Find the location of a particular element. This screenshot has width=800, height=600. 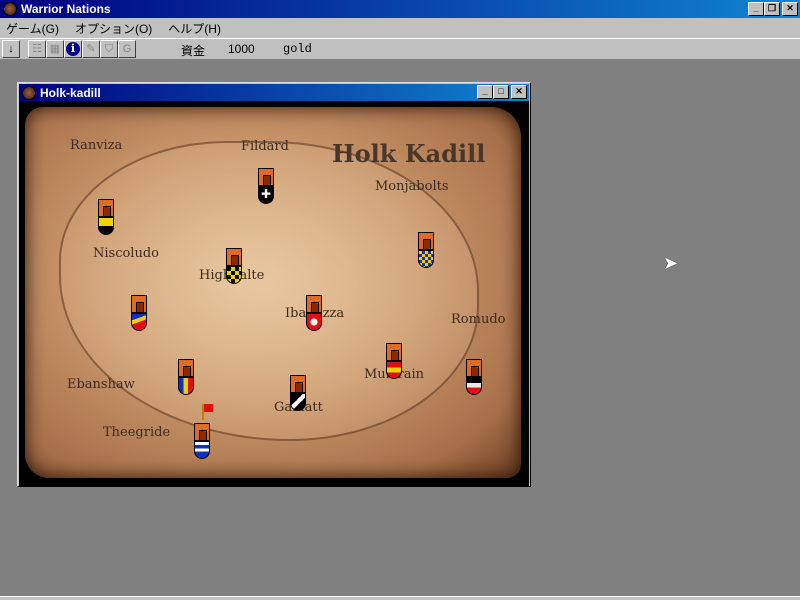

region-label: Ebanshaw is located at coordinates (101, 384).